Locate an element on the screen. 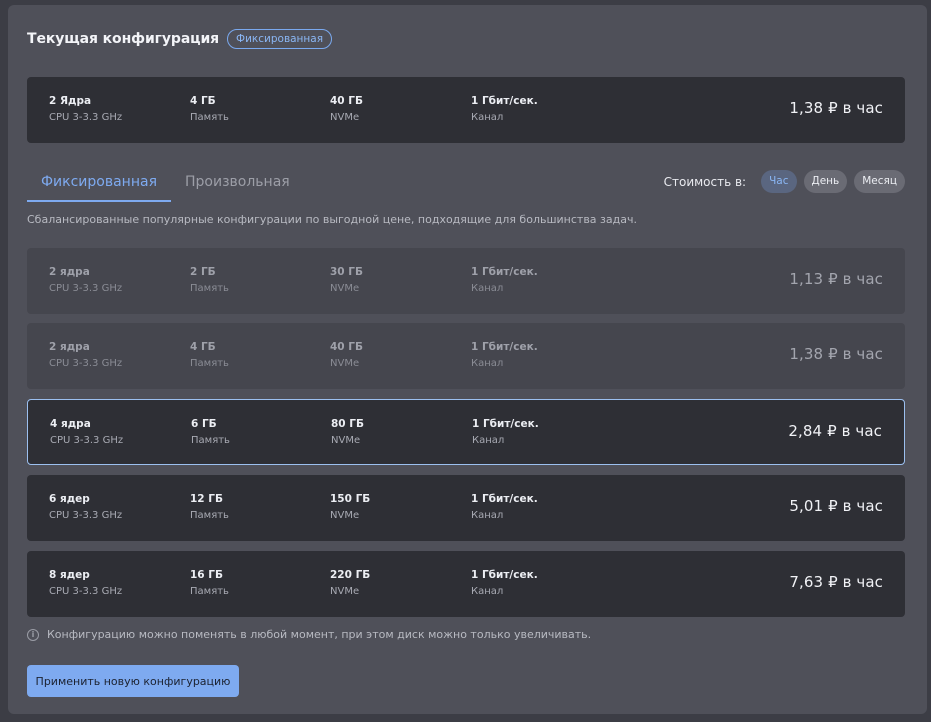 The height and width of the screenshot is (722, 931). price: 1,13 ₽ в час is located at coordinates (836, 279).